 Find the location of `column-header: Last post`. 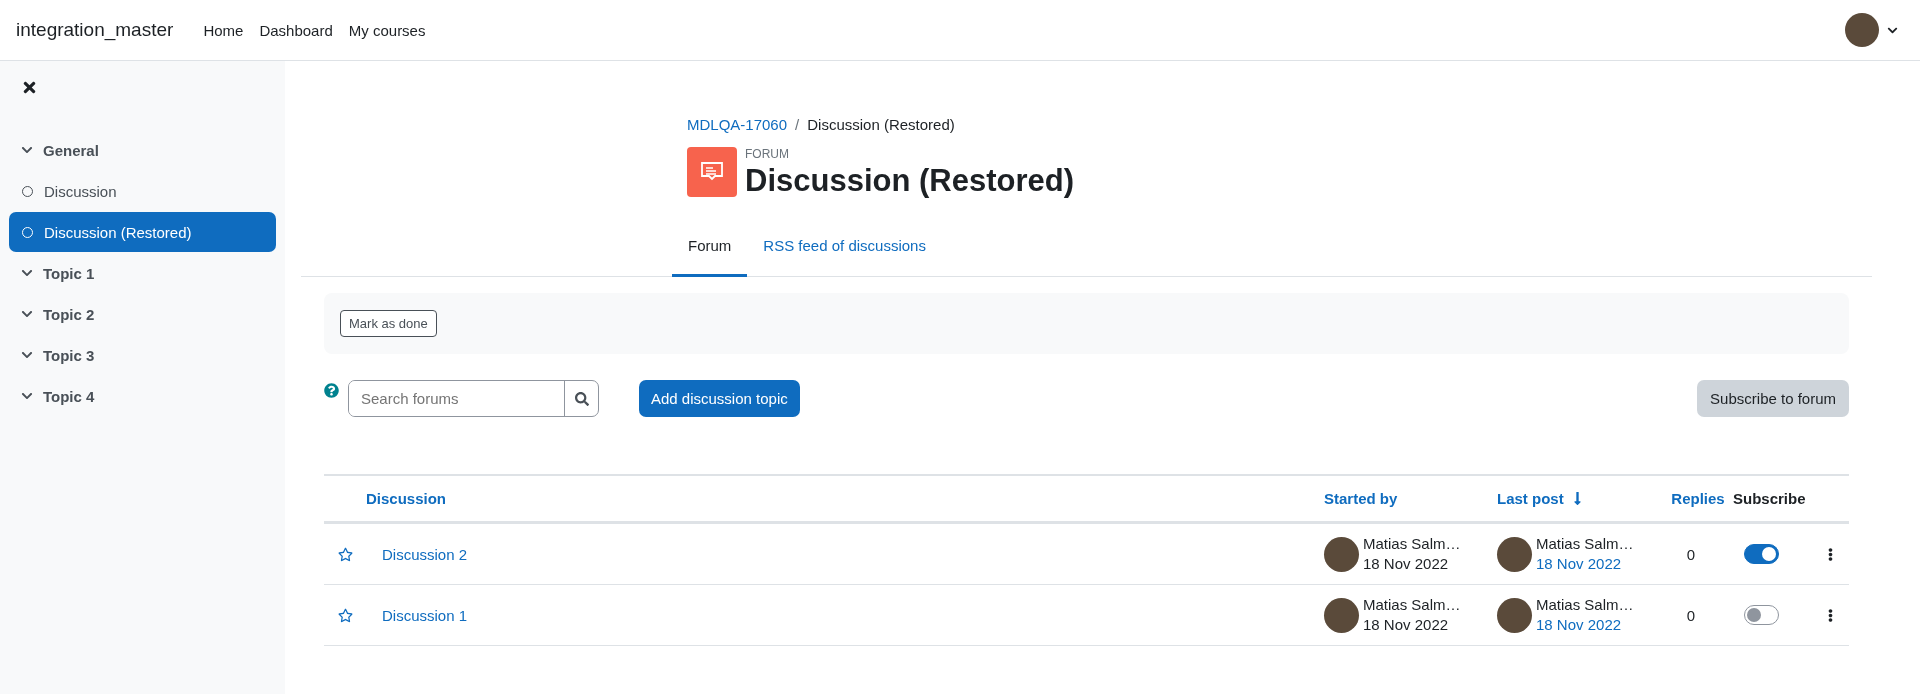

column-header: Last post is located at coordinates (1580, 498).